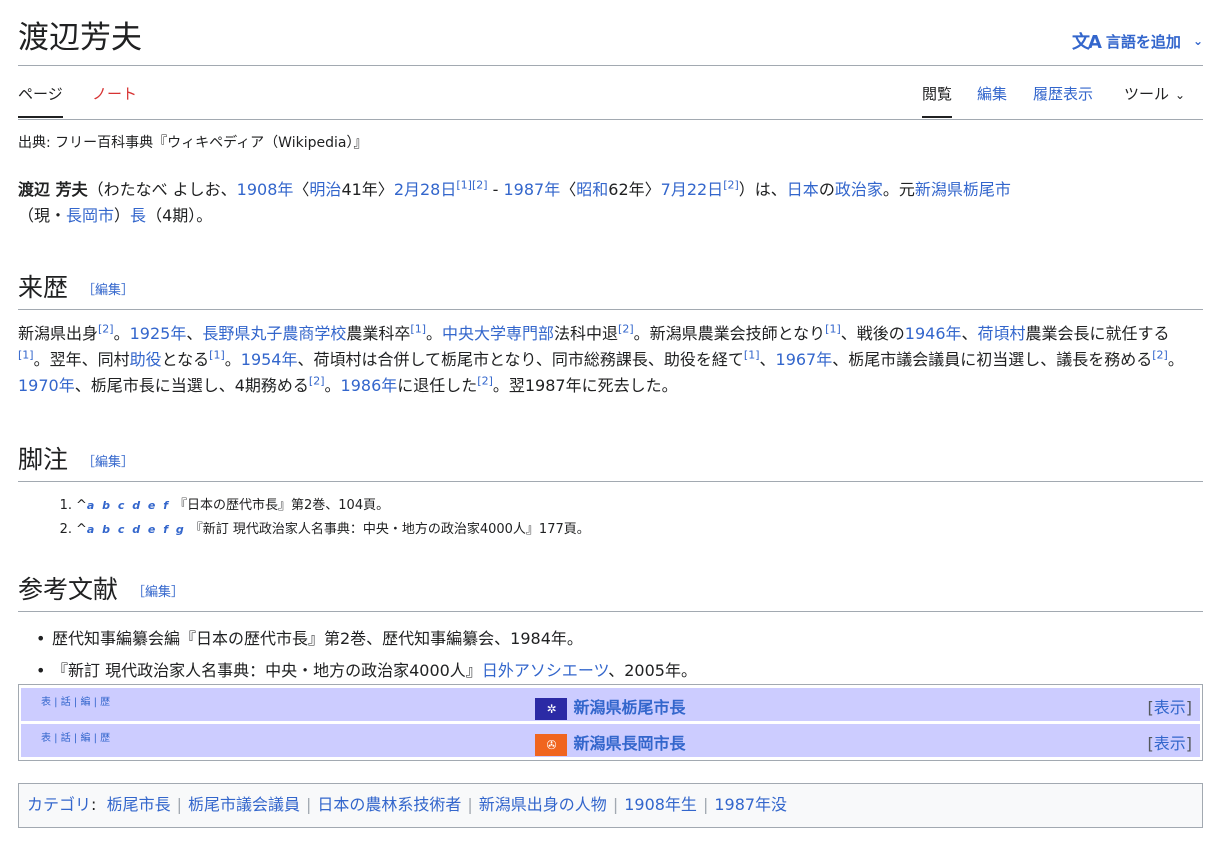 This screenshot has height=854, width=1220. Describe the element at coordinates (933, 333) in the screenshot. I see `link-1946: 1946年` at that location.